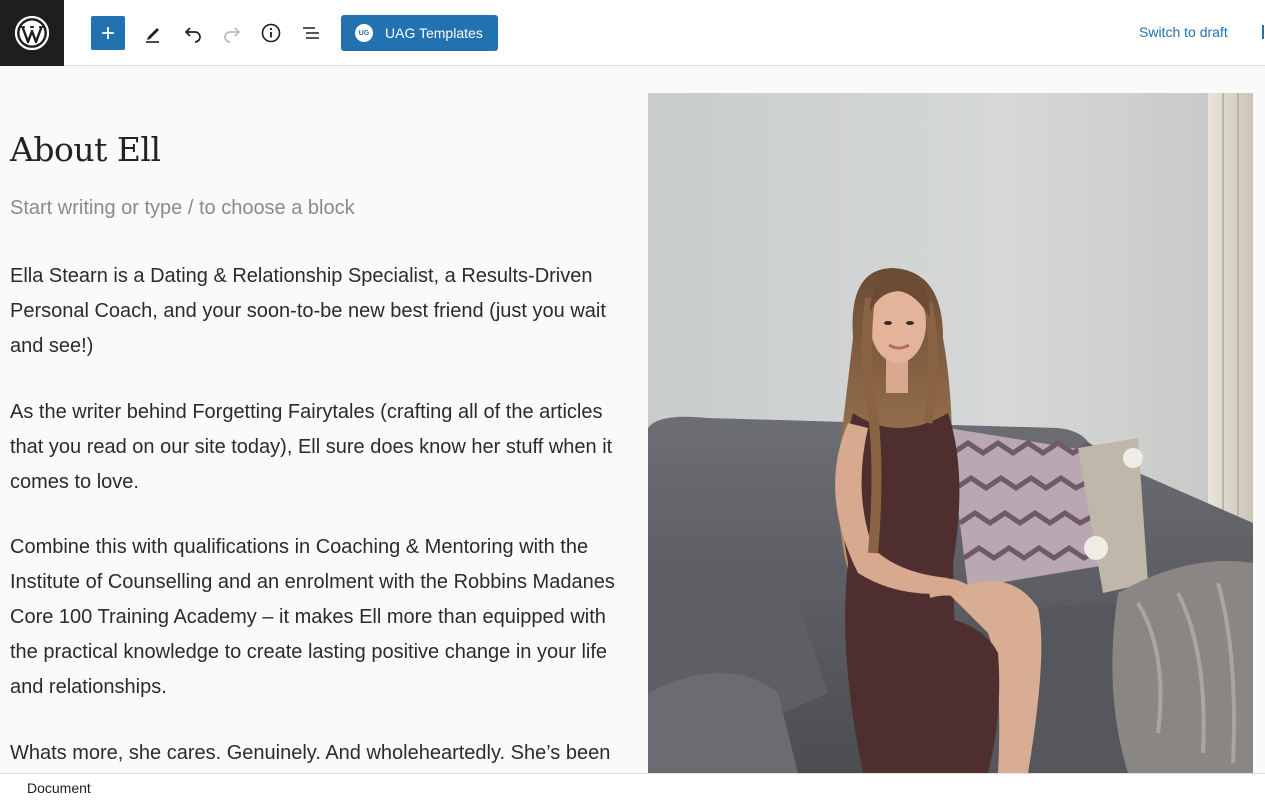 This screenshot has width=1265, height=800. Describe the element at coordinates (632, 33) in the screenshot. I see `editor-header: UG UAG Templates Switch to draft` at that location.